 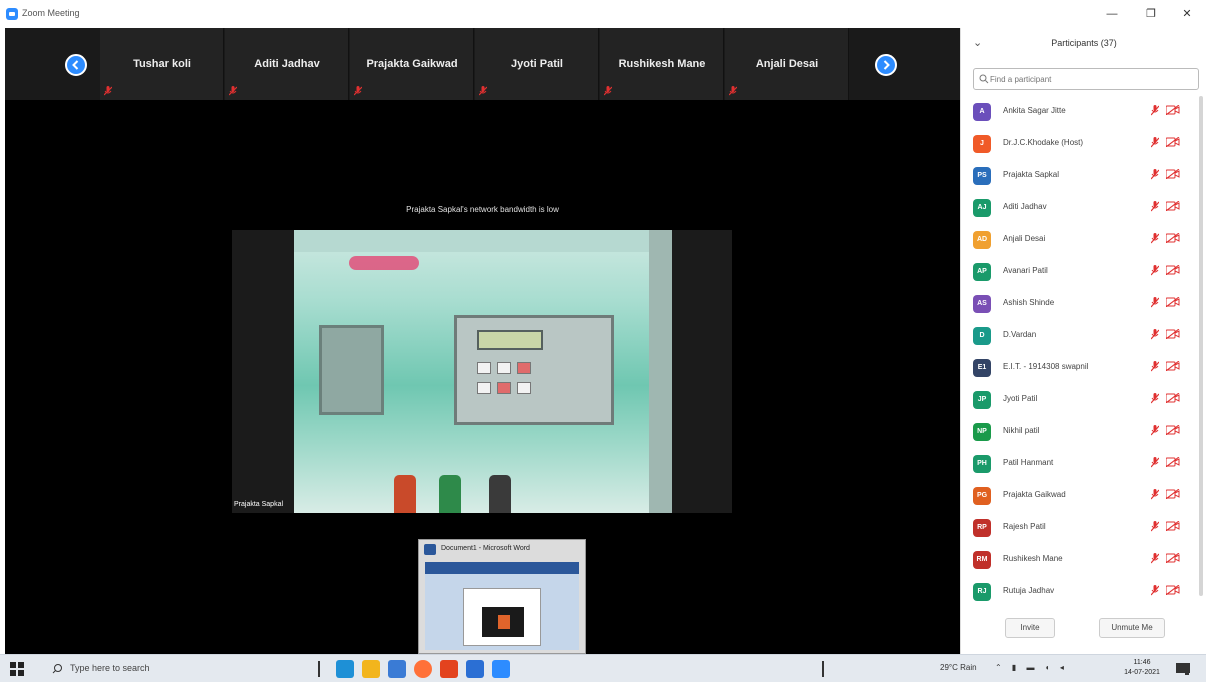 I want to click on taskbar-search: Type here to search, so click(x=170, y=669).